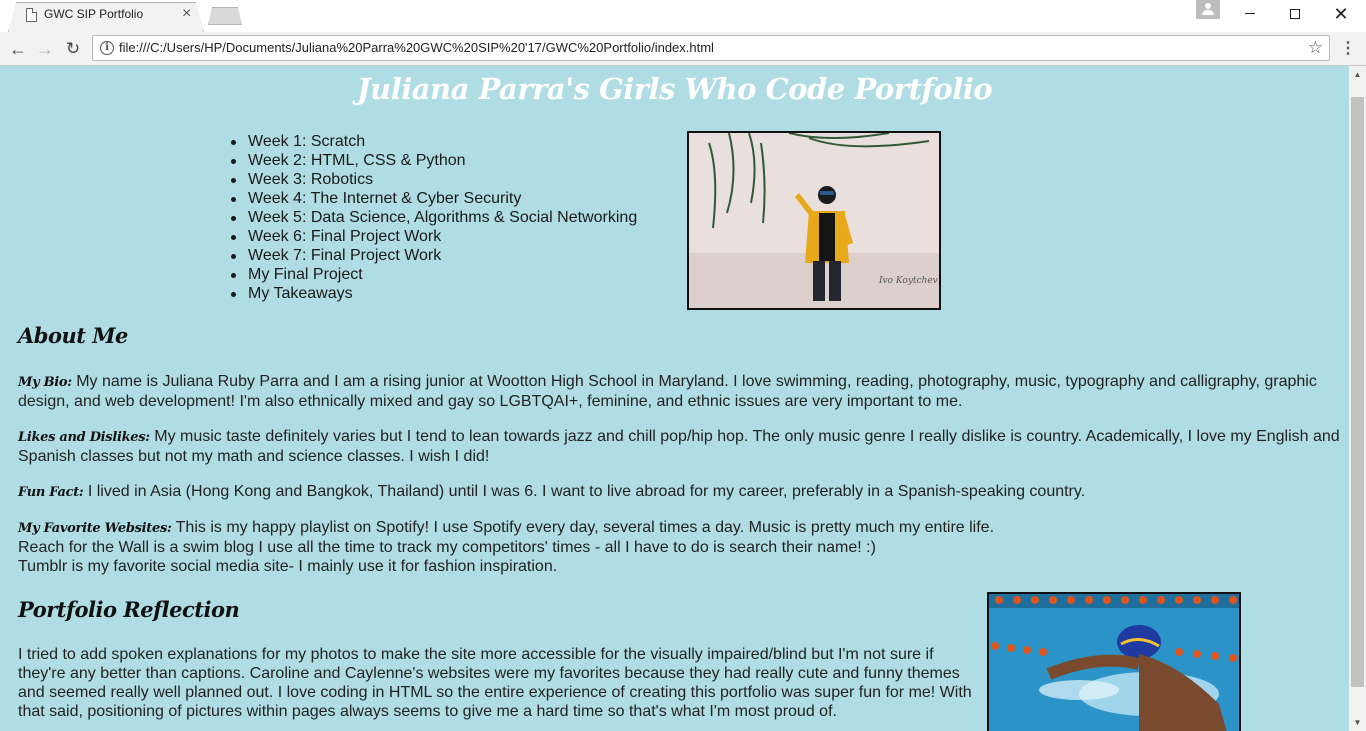  I want to click on page-scrollbar: ▲ ▼, so click(1357, 398).